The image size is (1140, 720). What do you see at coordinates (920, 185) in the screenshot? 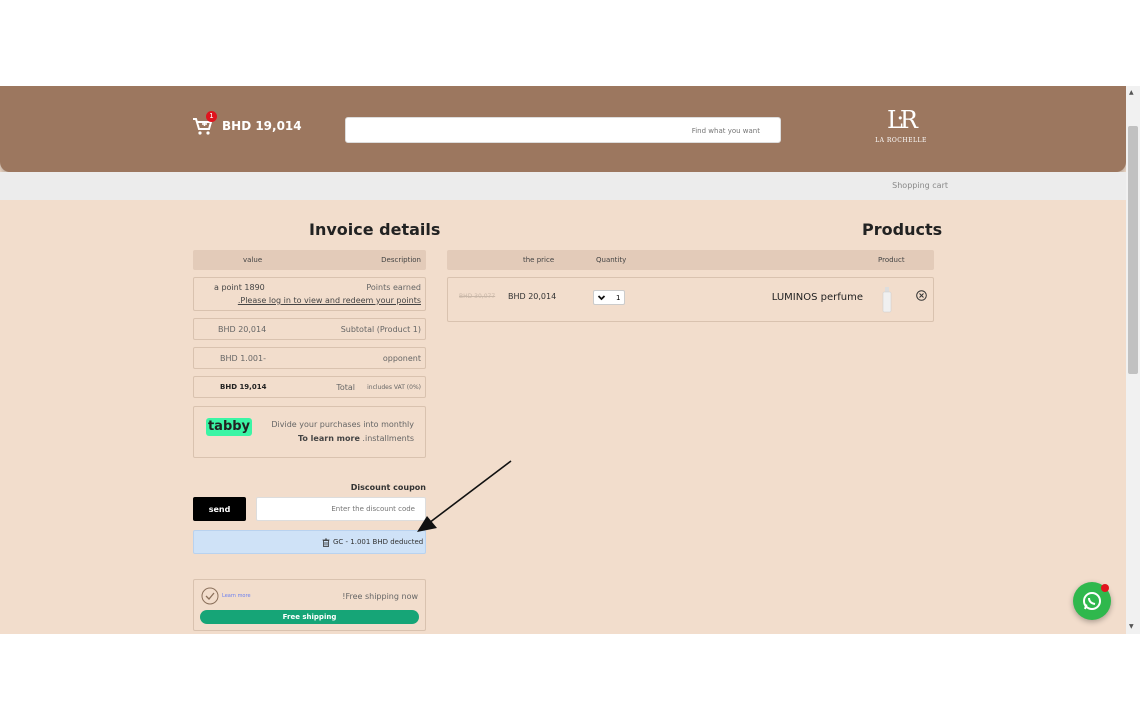
I see `breadcrumb: Shopping cart` at bounding box center [920, 185].